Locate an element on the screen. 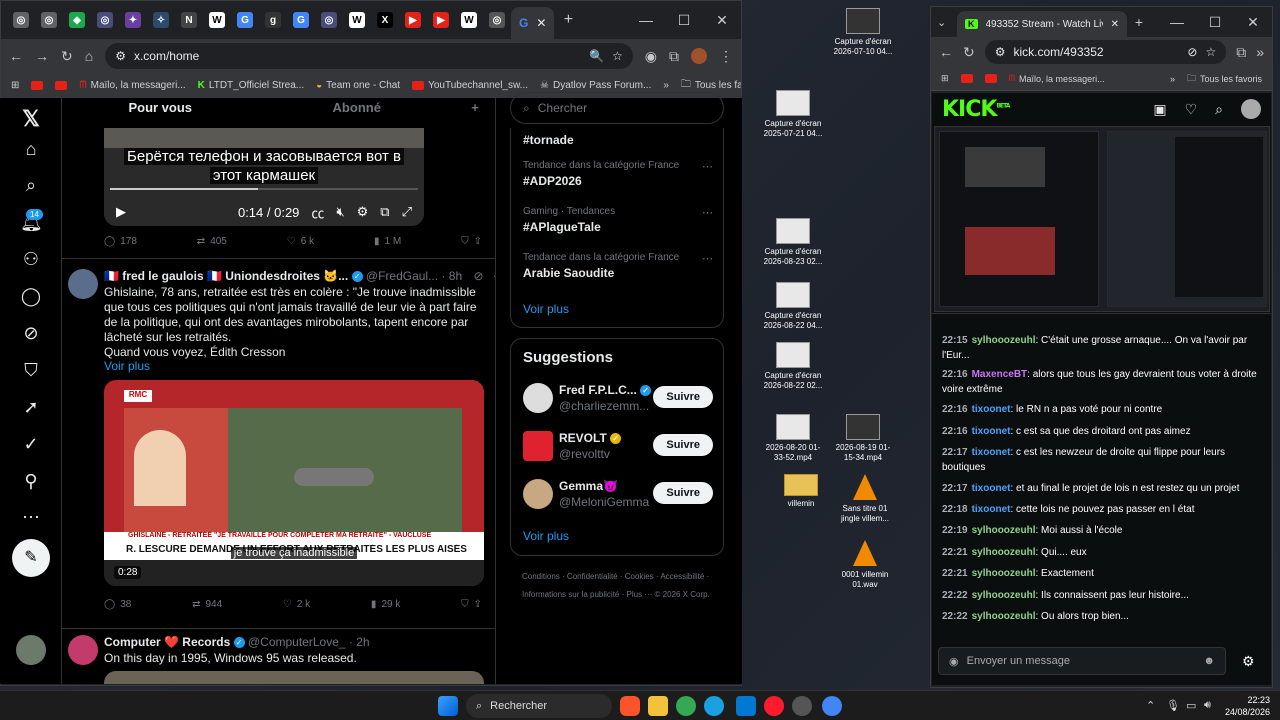 The image size is (1280, 720). maximize-button: ☐ is located at coordinates (1215, 22).